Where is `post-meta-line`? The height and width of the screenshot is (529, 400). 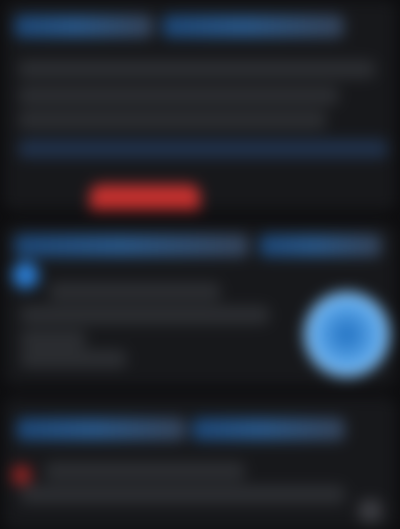
post-meta-line is located at coordinates (203, 148).